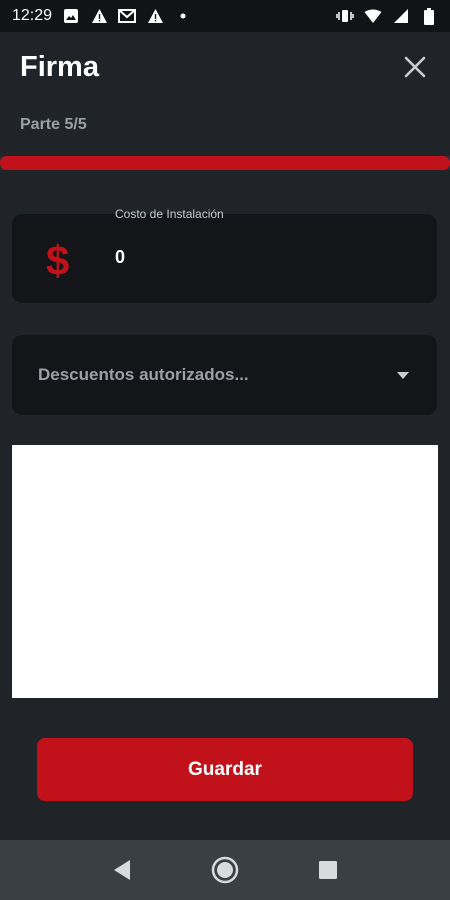 Image resolution: width=450 pixels, height=900 pixels. Describe the element at coordinates (373, 16) in the screenshot. I see `wifi-icon` at that location.